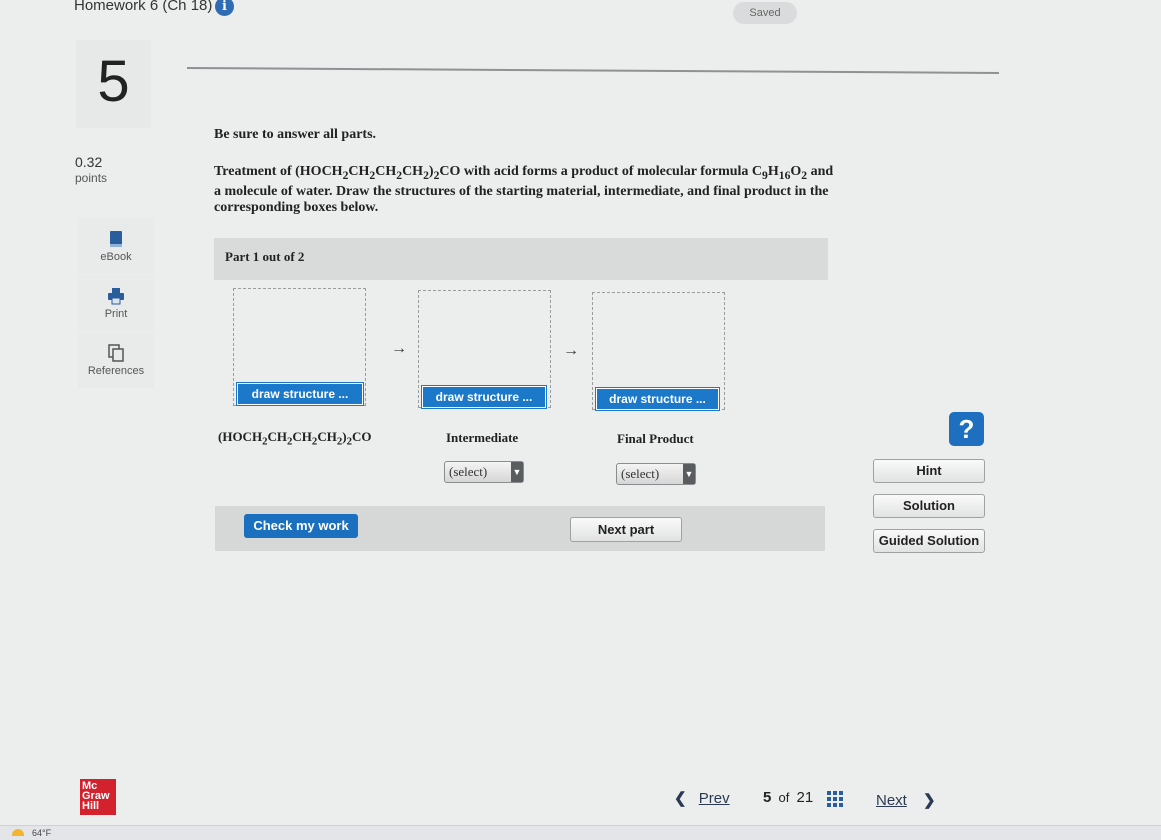  Describe the element at coordinates (580, 16) in the screenshot. I see `top-bar: Homework 6 (Ch 18) i Saved` at that location.